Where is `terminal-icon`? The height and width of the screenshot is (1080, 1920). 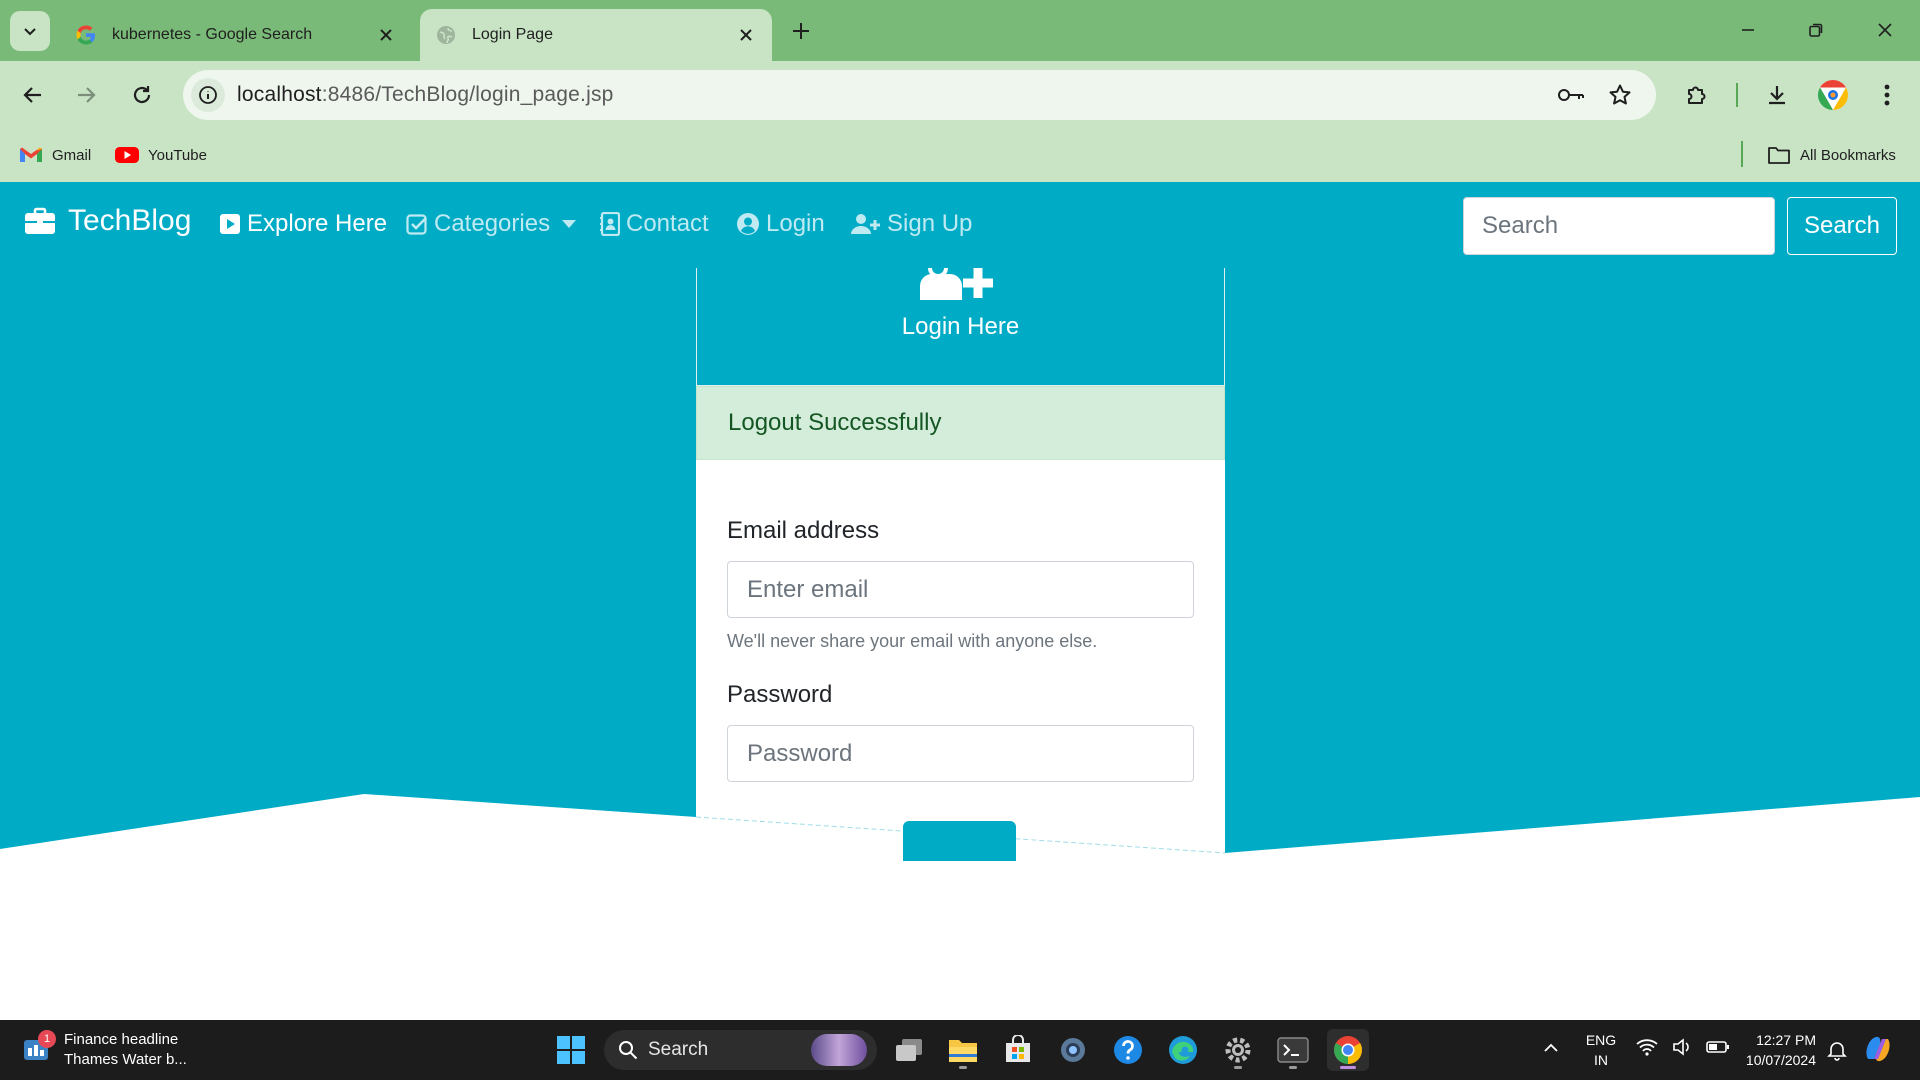 terminal-icon is located at coordinates (1293, 1050).